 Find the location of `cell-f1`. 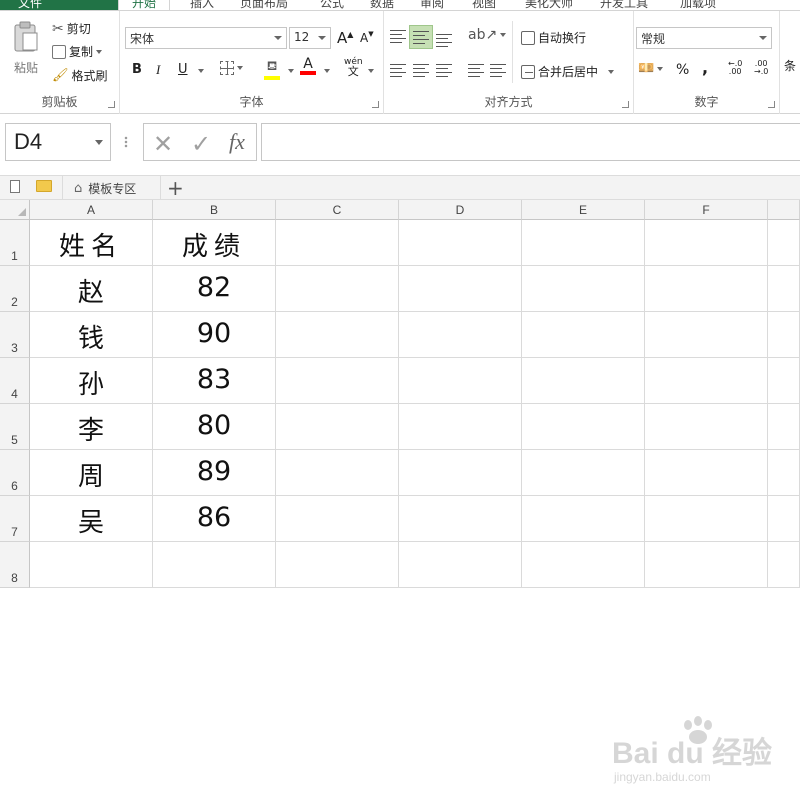

cell-f1 is located at coordinates (706, 243).